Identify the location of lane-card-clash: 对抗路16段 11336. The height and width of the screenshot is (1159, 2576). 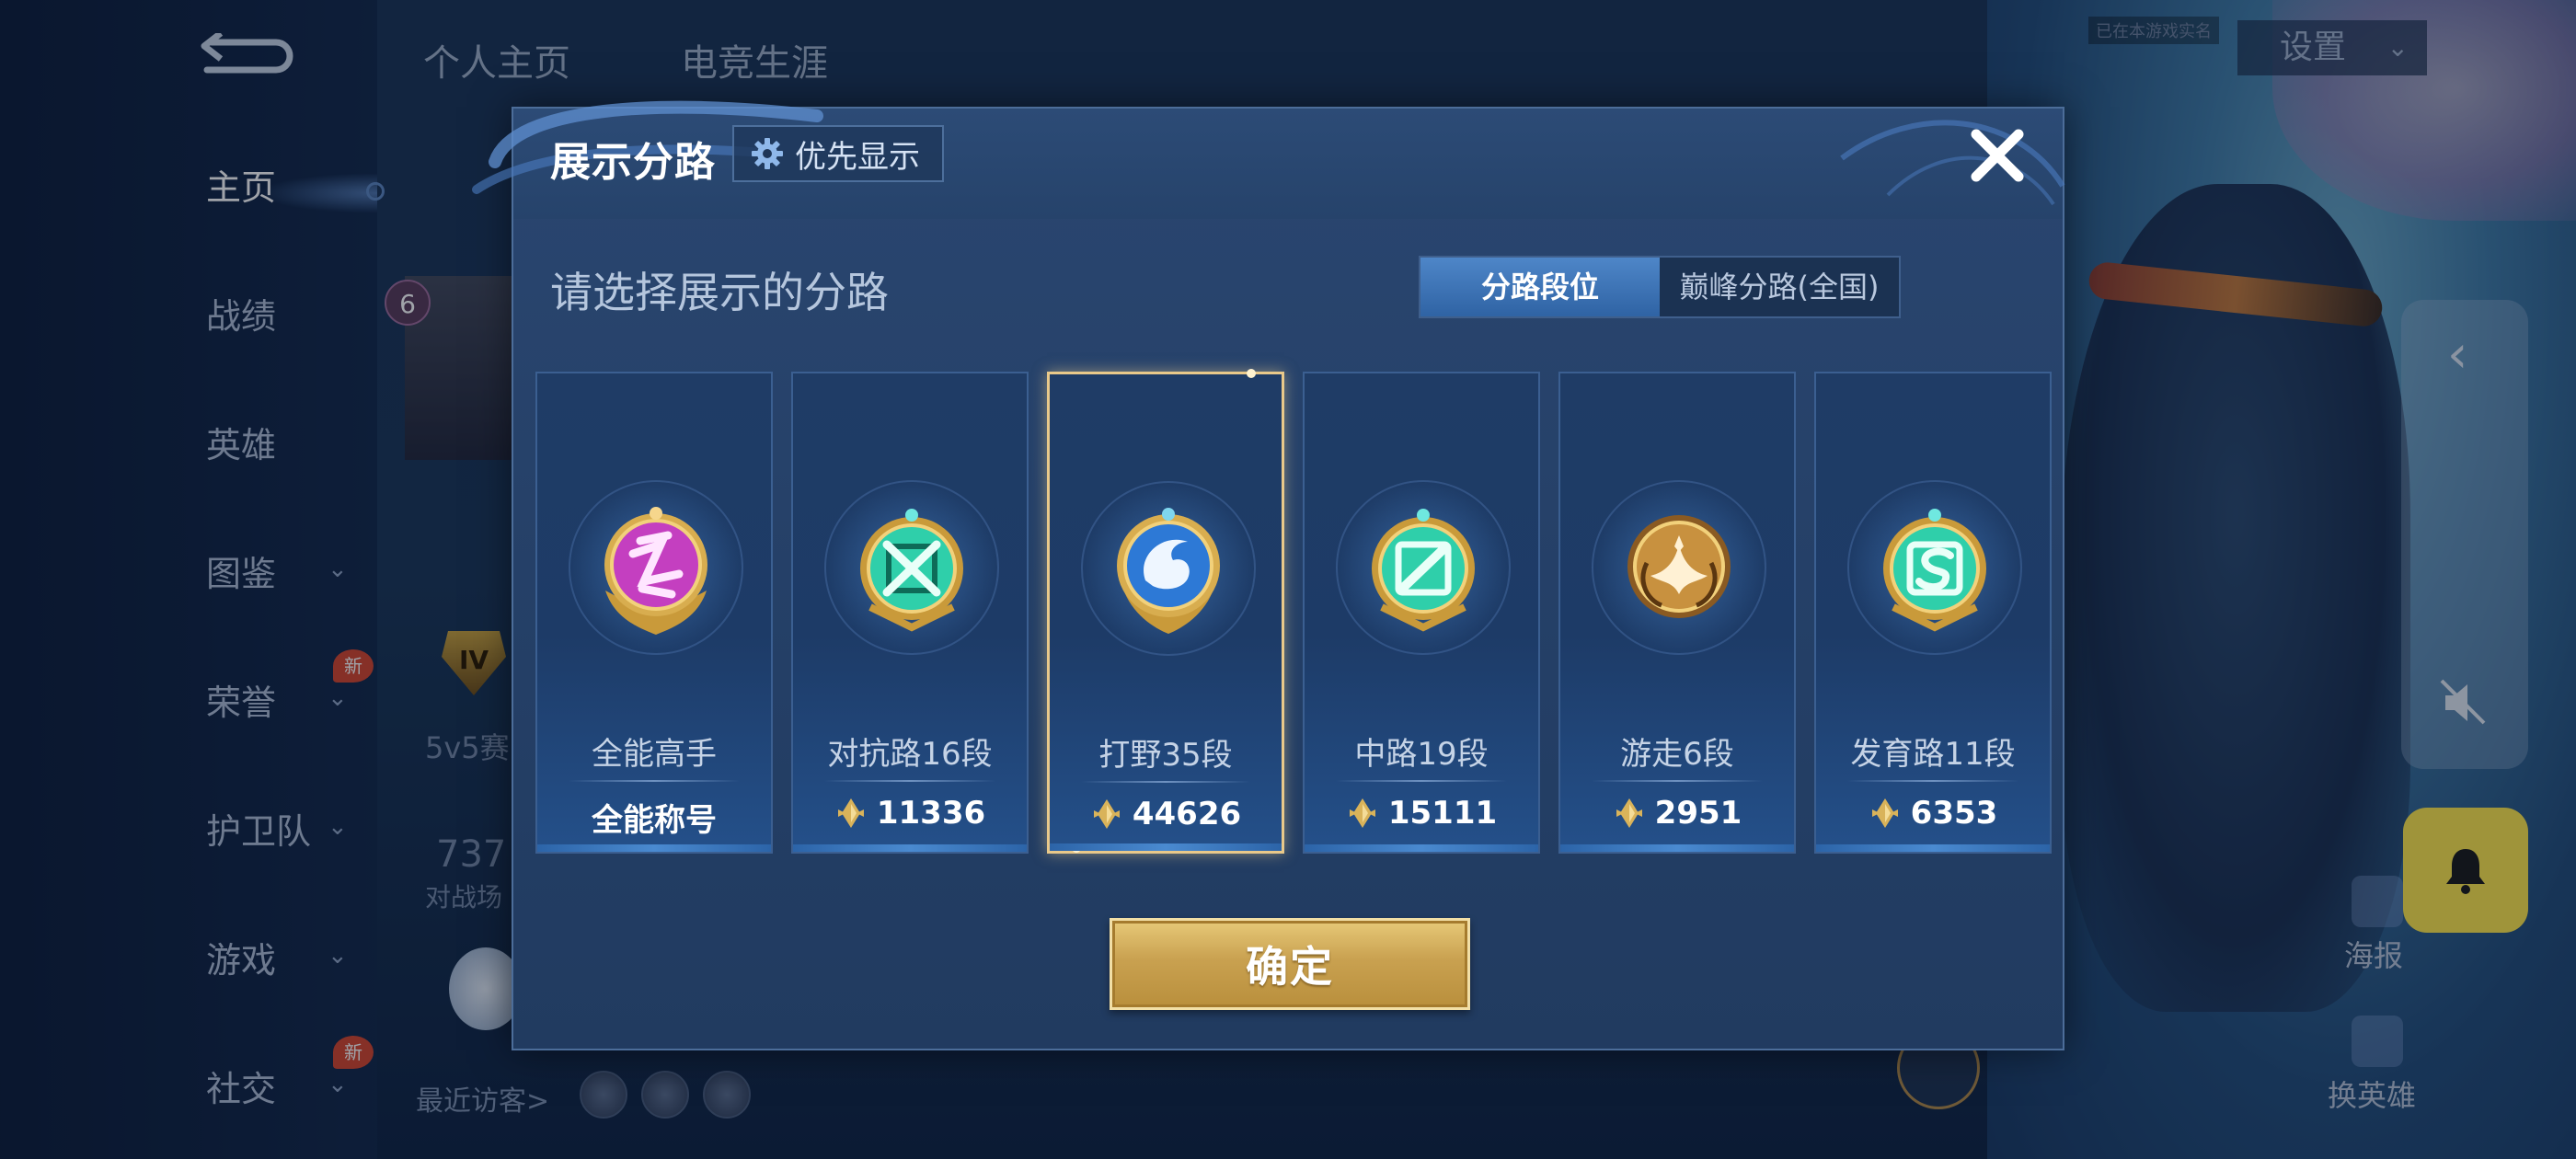
(910, 613).